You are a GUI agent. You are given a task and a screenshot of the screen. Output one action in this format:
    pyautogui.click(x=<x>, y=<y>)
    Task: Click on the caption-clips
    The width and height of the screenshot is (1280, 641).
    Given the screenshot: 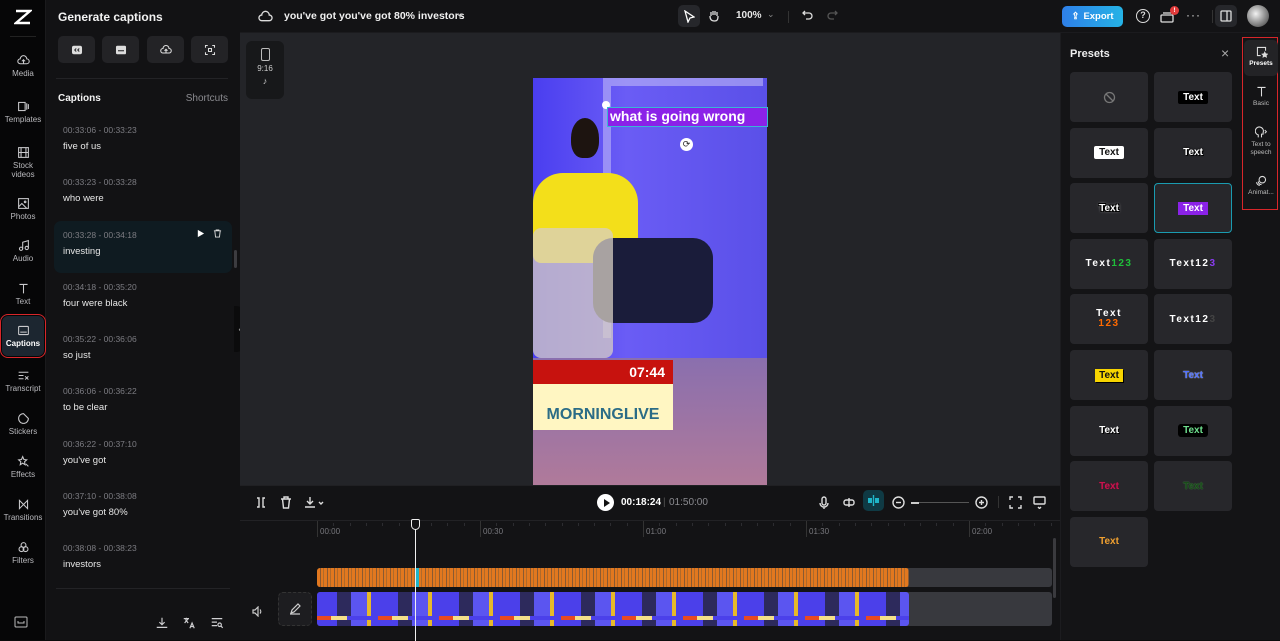 What is the action you would take?
    pyautogui.click(x=613, y=577)
    